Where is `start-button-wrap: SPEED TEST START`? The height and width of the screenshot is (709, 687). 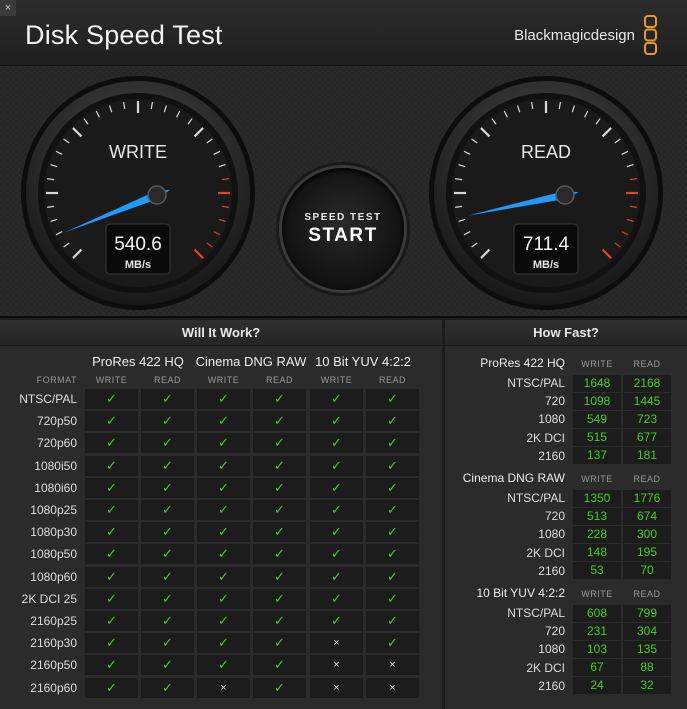 start-button-wrap: SPEED TEST START is located at coordinates (343, 229).